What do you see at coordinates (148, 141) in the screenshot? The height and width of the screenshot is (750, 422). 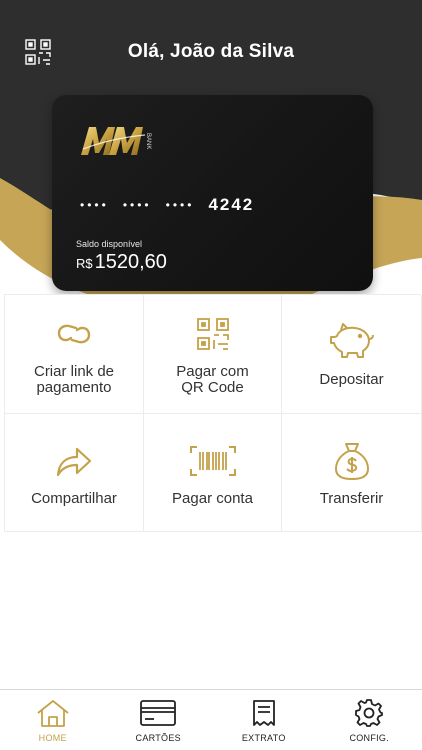 I see `svg-text: BANK` at bounding box center [148, 141].